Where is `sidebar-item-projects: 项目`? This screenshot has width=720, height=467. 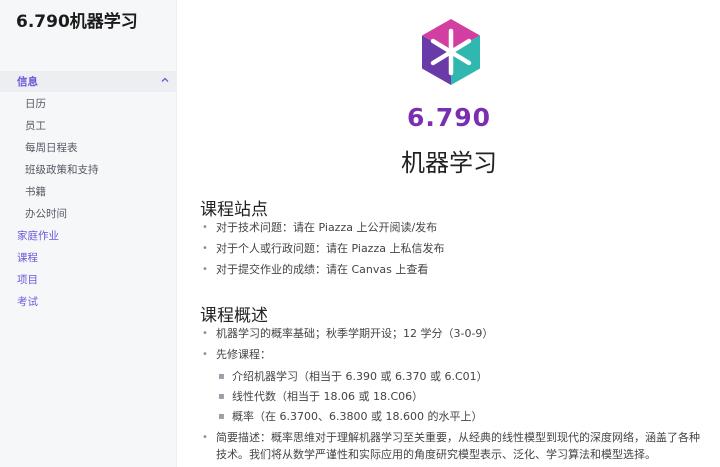
sidebar-item-projects: 项目 is located at coordinates (27, 280).